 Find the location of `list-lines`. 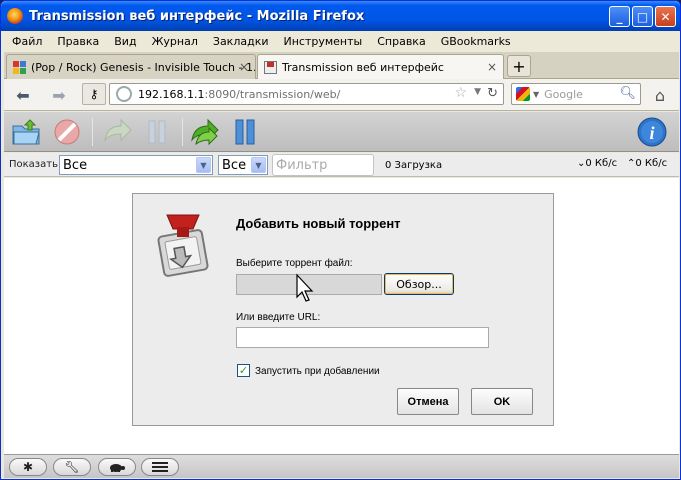

list-lines is located at coordinates (160, 467).